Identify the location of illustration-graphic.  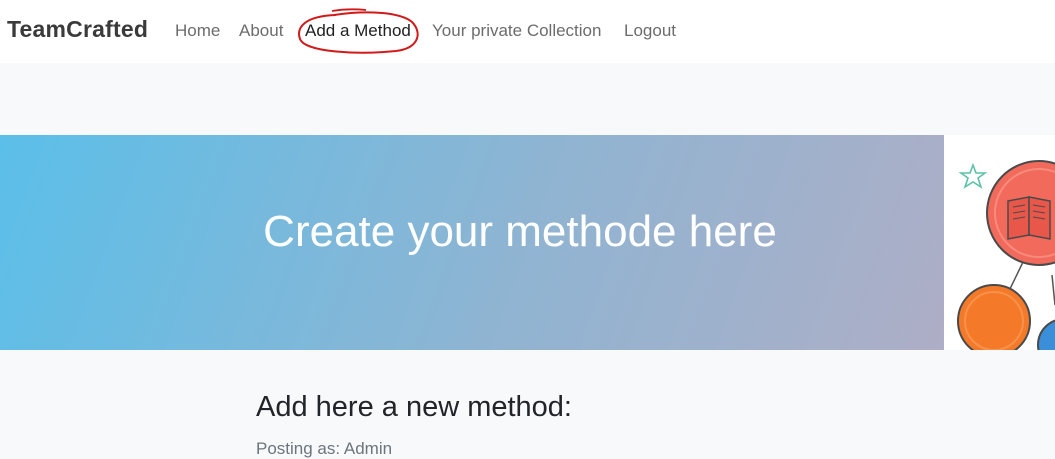
(1006, 255).